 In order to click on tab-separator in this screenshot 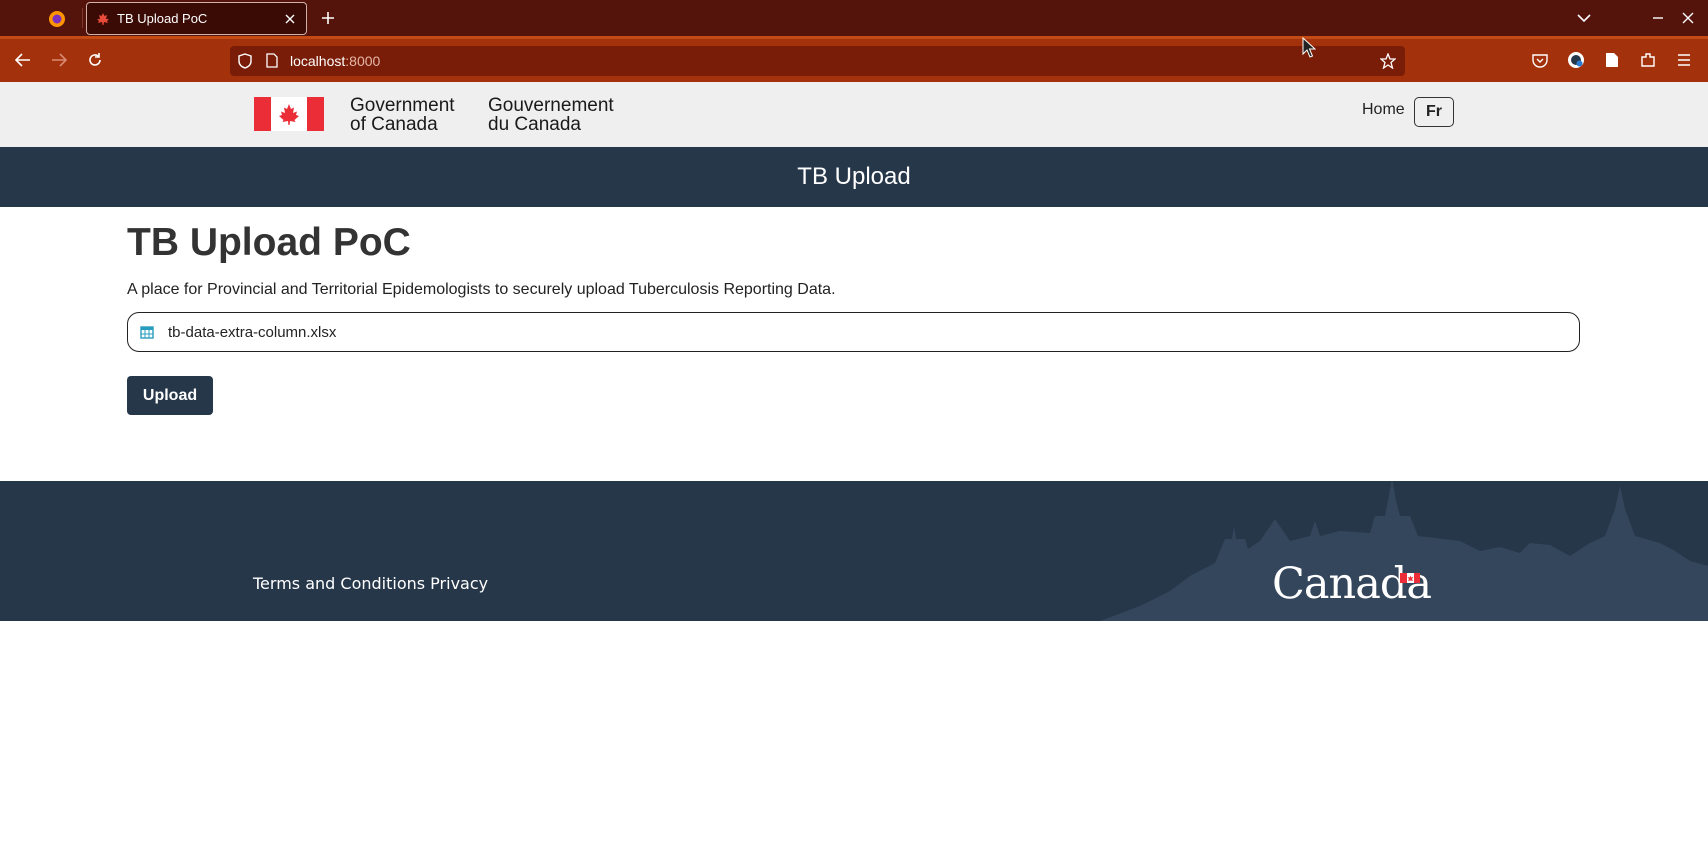, I will do `click(82, 18)`.